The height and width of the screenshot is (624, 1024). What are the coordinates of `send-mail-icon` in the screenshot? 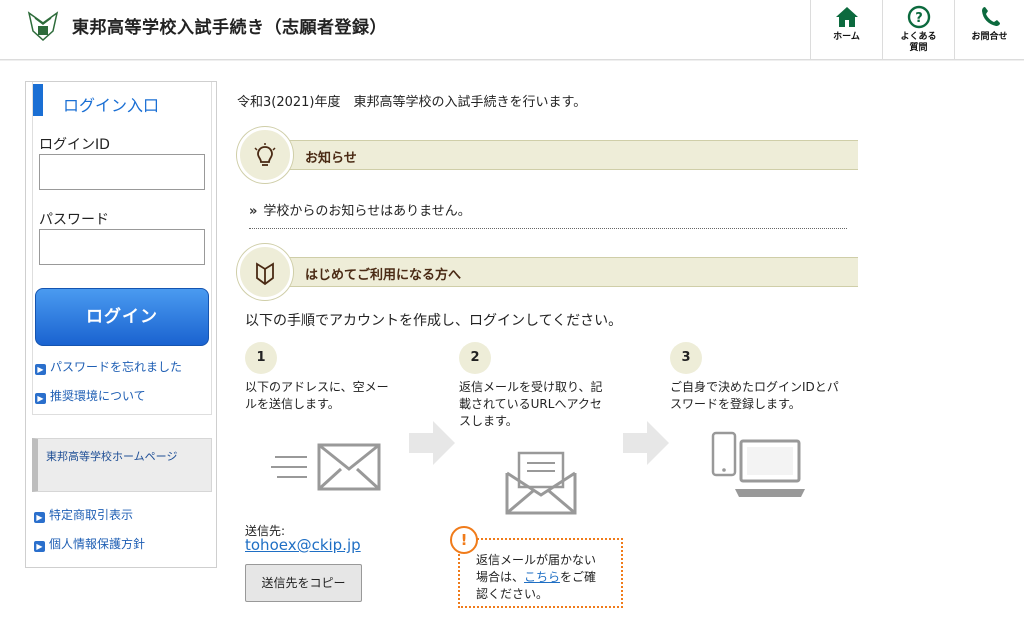 It's located at (326, 467).